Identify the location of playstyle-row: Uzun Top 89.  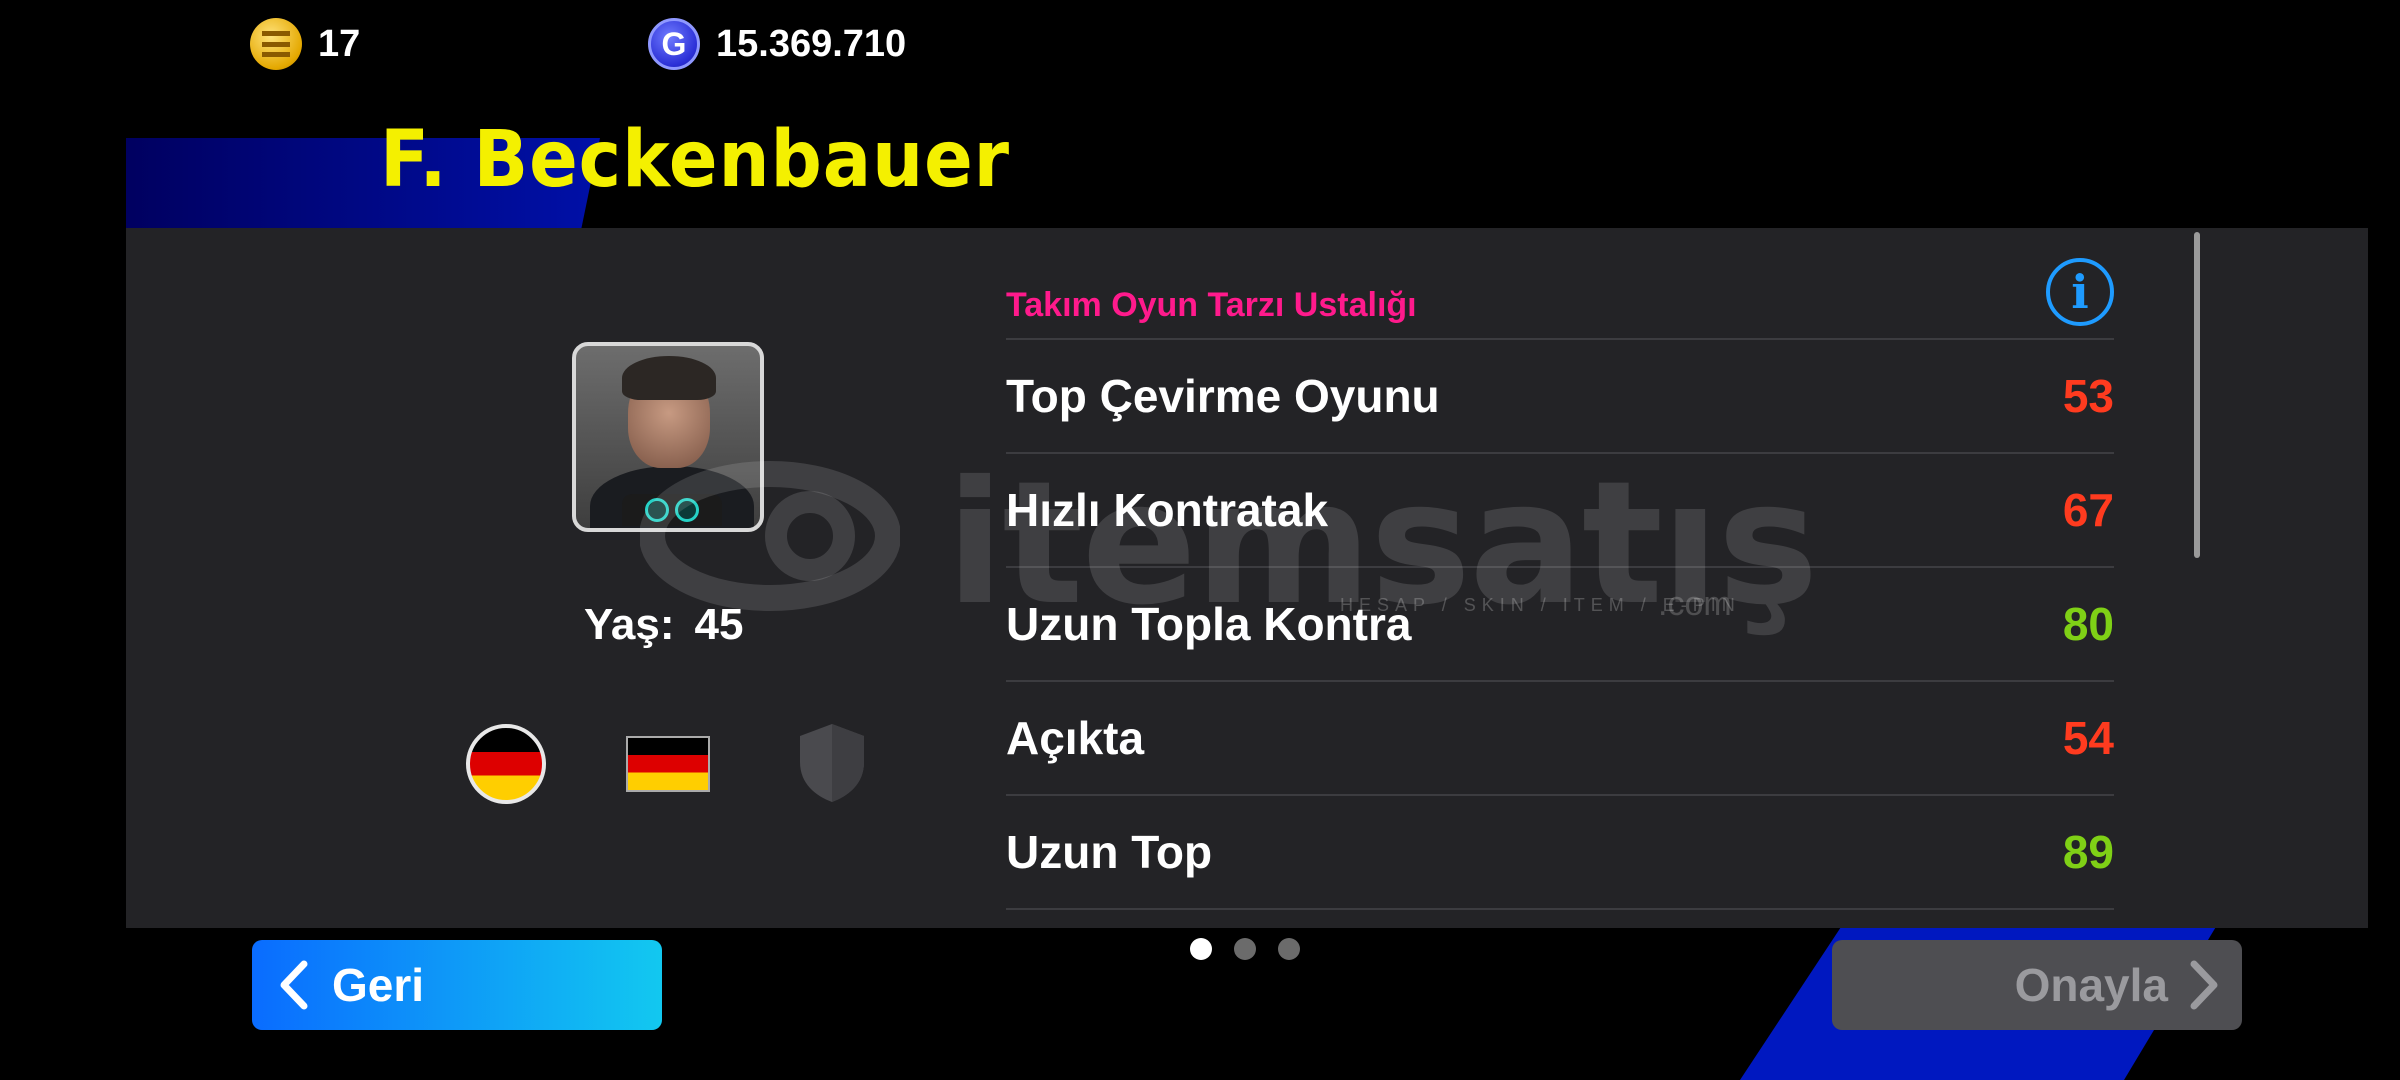
(1560, 853).